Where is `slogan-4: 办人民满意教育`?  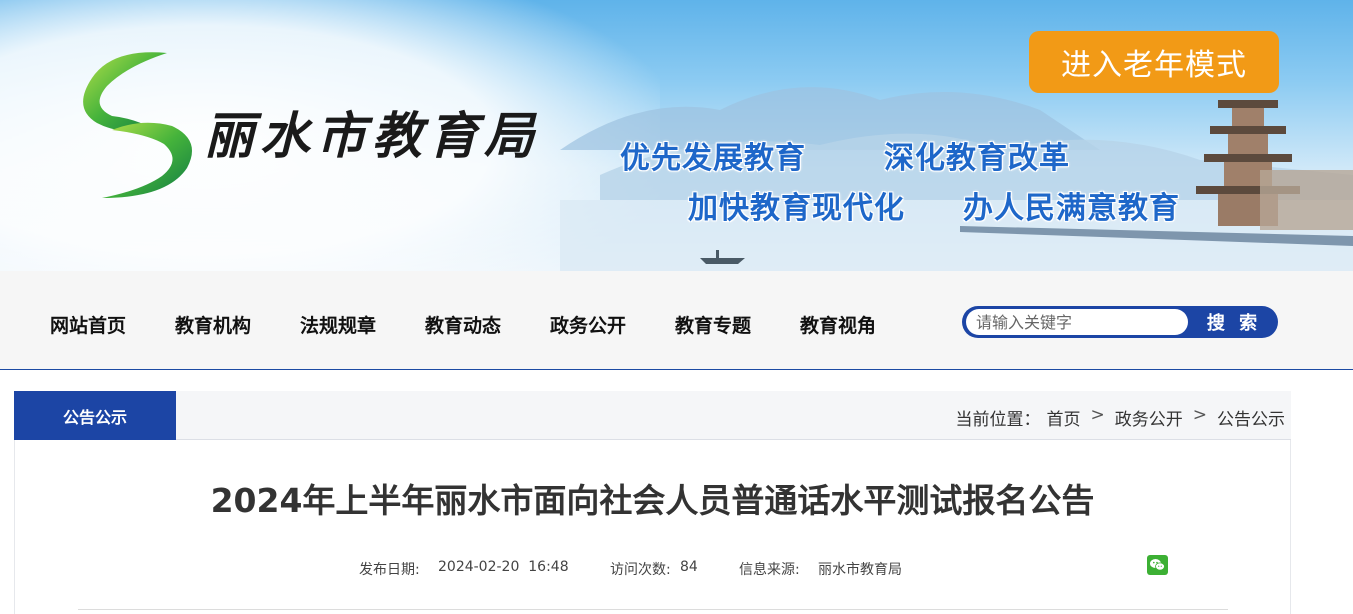 slogan-4: 办人民满意教育 is located at coordinates (1071, 208).